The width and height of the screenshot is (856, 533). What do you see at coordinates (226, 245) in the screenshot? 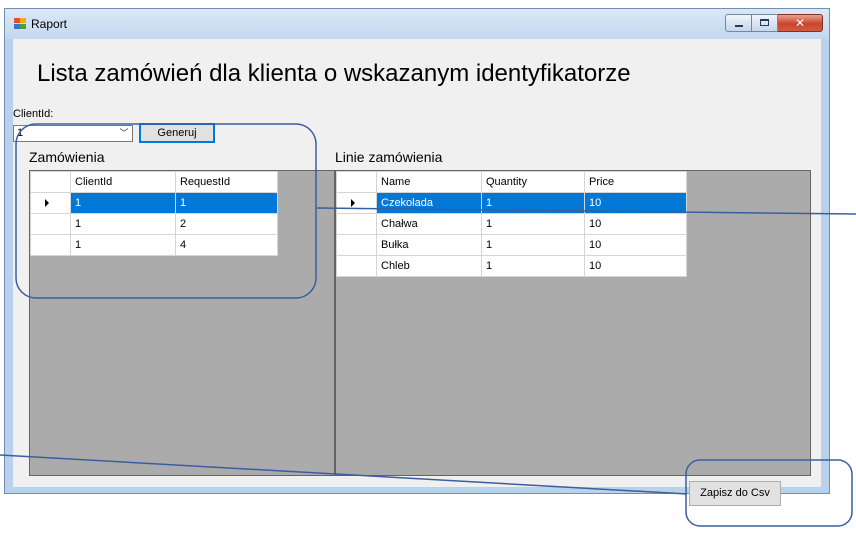
I see `table-cell: 4` at bounding box center [226, 245].